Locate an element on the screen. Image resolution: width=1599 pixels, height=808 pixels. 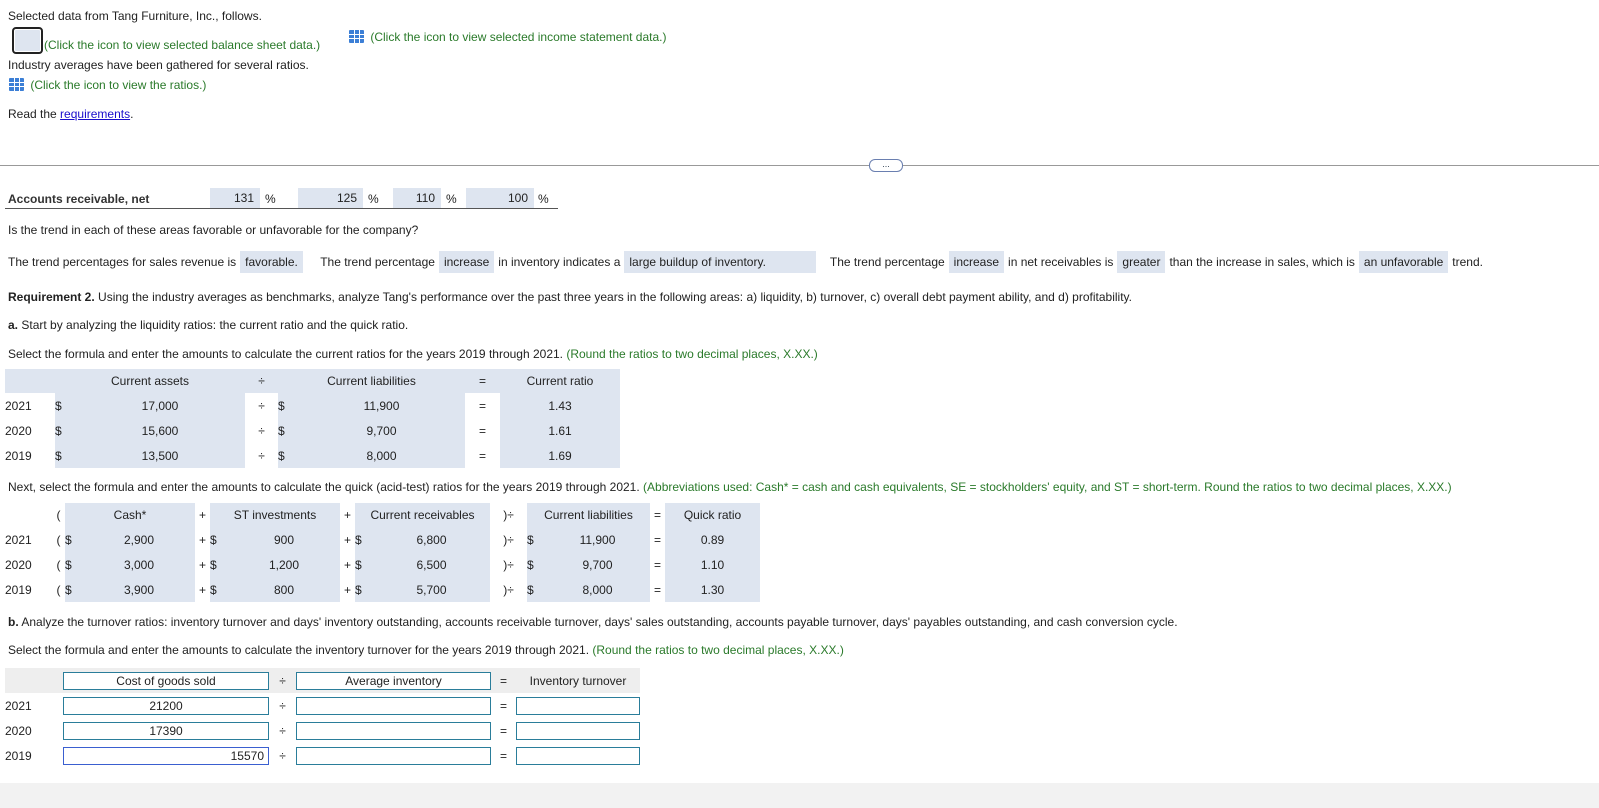
current-ratio-value: 1.69 is located at coordinates (560, 455).